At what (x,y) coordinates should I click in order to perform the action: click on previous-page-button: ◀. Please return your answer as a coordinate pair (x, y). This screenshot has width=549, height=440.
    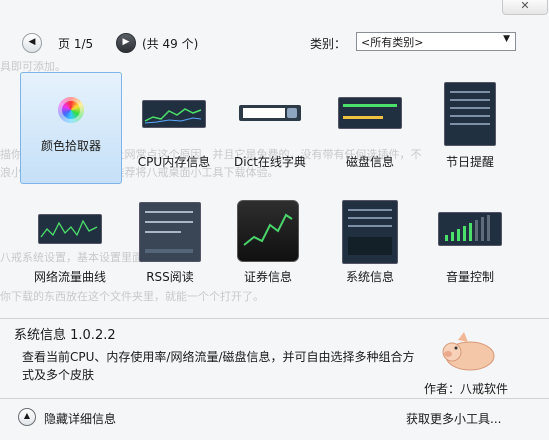
    Looking at the image, I should click on (32, 43).